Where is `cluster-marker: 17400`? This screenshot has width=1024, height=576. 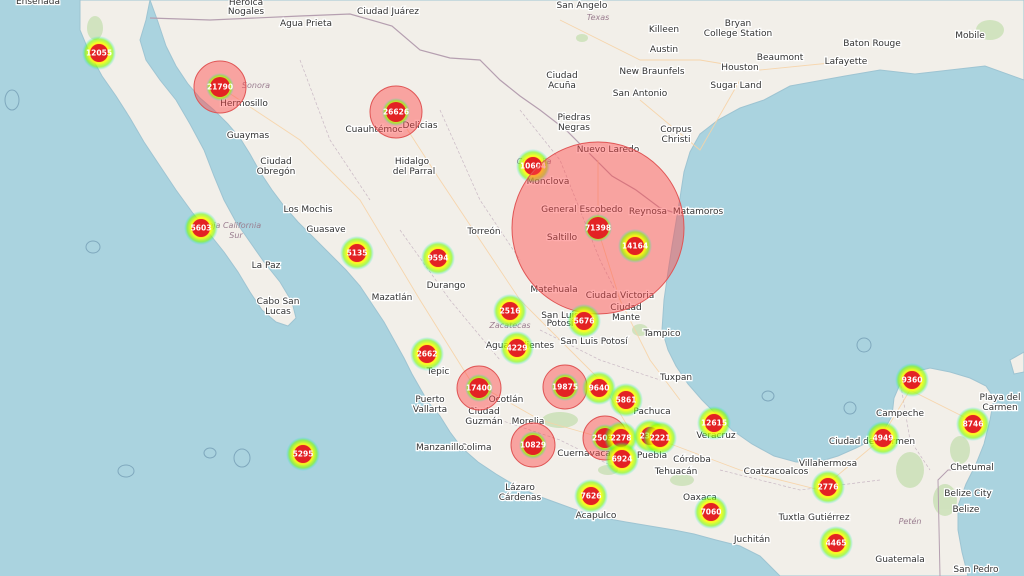 cluster-marker: 17400 is located at coordinates (479, 388).